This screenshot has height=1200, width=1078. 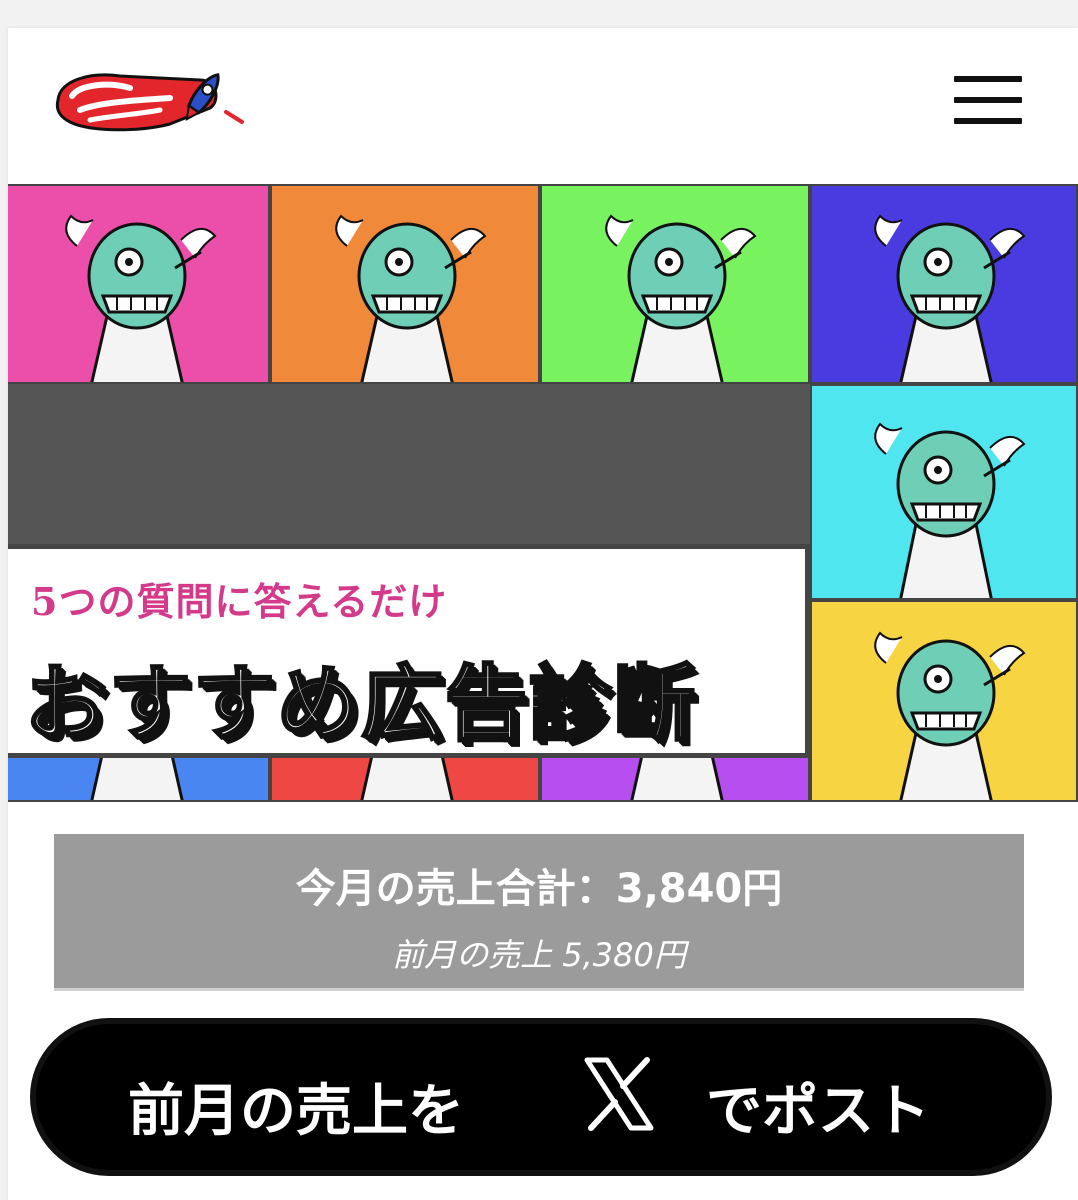 What do you see at coordinates (818, 1111) in the screenshot?
I see `post-button-label-after: でポスト` at bounding box center [818, 1111].